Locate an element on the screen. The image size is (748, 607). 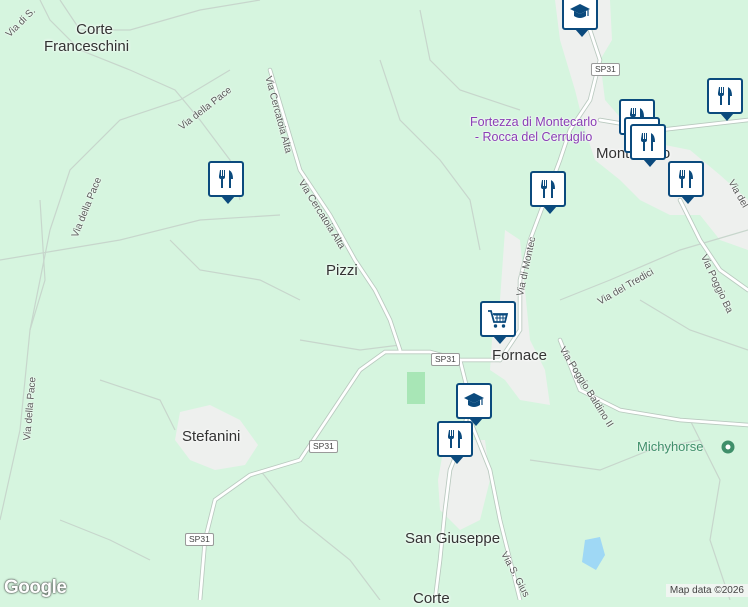
place-label-corte: Corte is located at coordinates (431, 598).